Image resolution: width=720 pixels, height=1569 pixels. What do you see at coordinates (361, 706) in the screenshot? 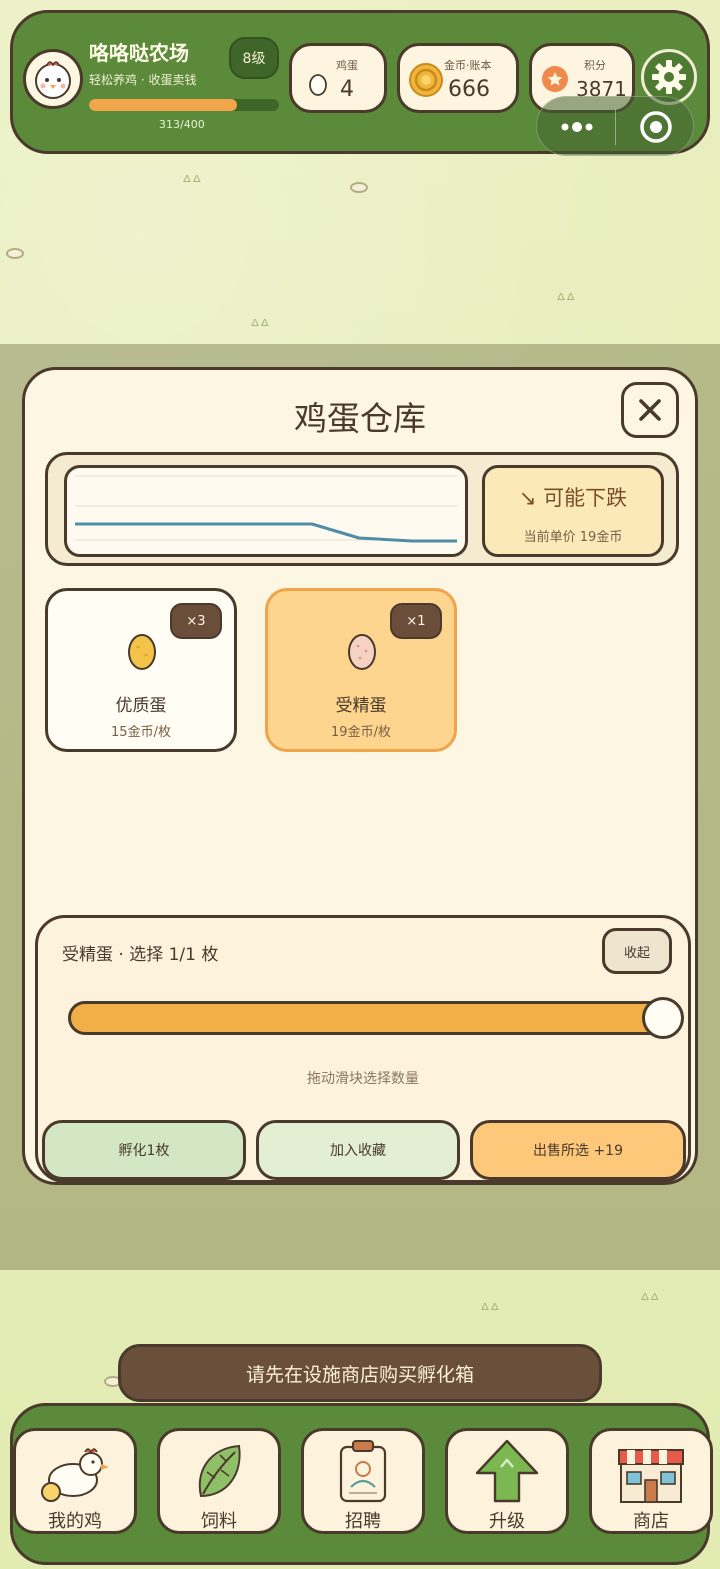
I see `egg-name: 受精蛋` at bounding box center [361, 706].